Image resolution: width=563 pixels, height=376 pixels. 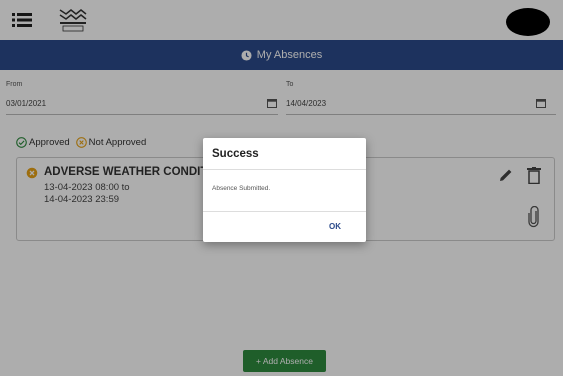 What do you see at coordinates (235, 154) in the screenshot?
I see `dialog-title: Success` at bounding box center [235, 154].